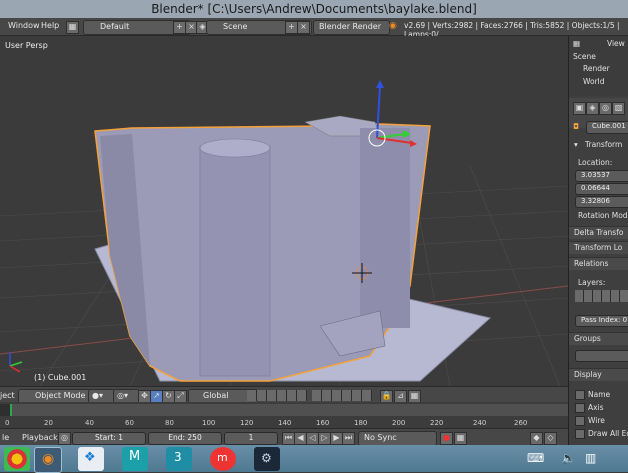 Image resolution: width=628 pixels, height=473 pixels. I want to click on location-y-field: 0.06644, so click(601, 189).